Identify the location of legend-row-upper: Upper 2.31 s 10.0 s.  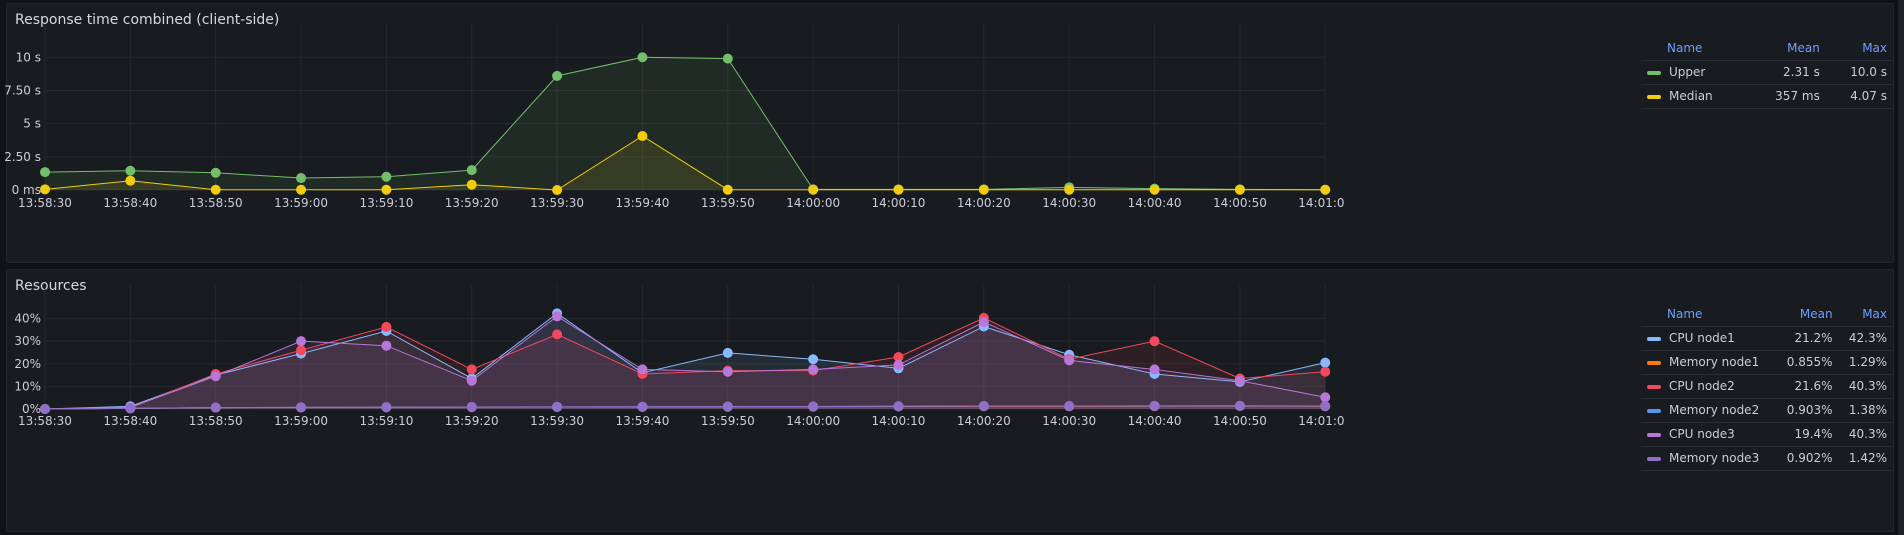
(1767, 72).